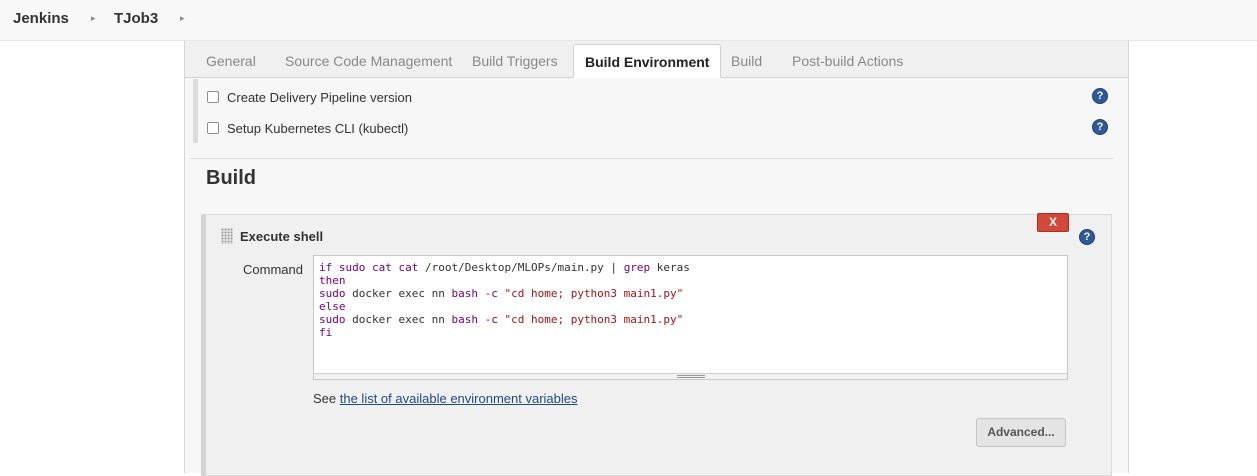 The width and height of the screenshot is (1257, 476). What do you see at coordinates (847, 61) in the screenshot?
I see `tab-post-build-actions: Post-build Actions` at bounding box center [847, 61].